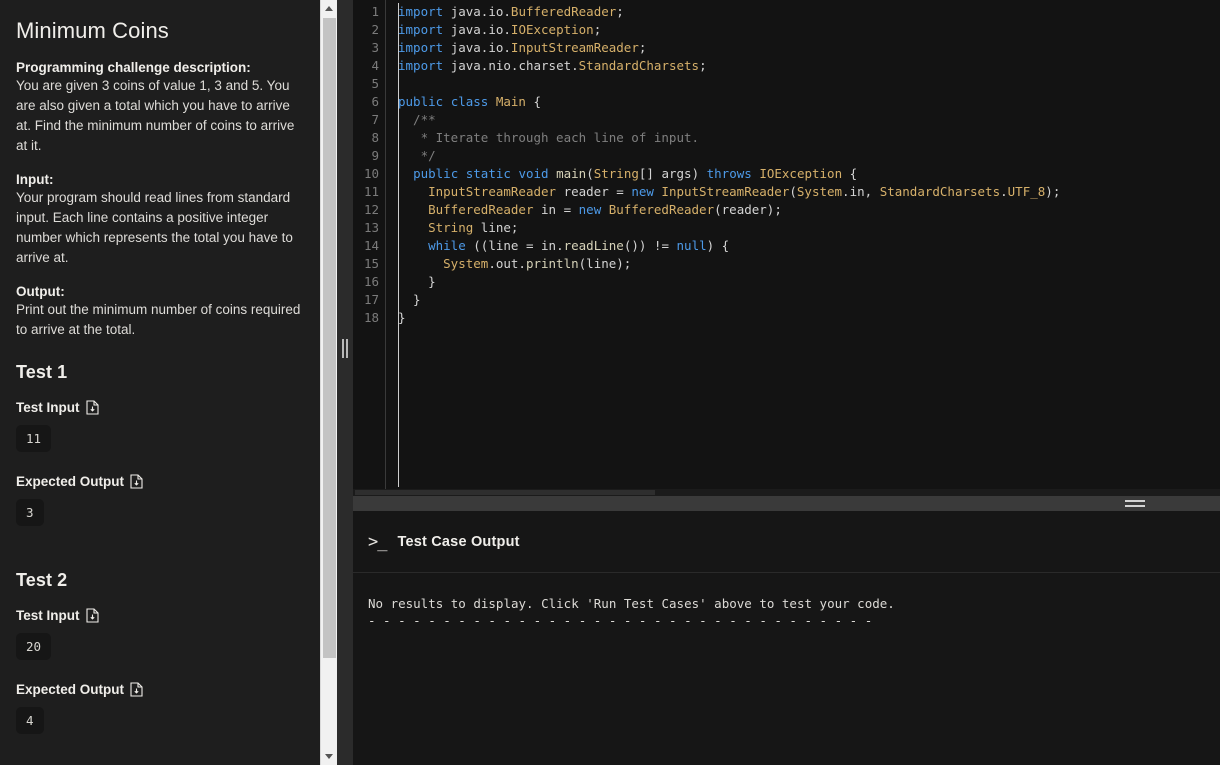  What do you see at coordinates (375, 101) in the screenshot?
I see `line-number: 6` at bounding box center [375, 101].